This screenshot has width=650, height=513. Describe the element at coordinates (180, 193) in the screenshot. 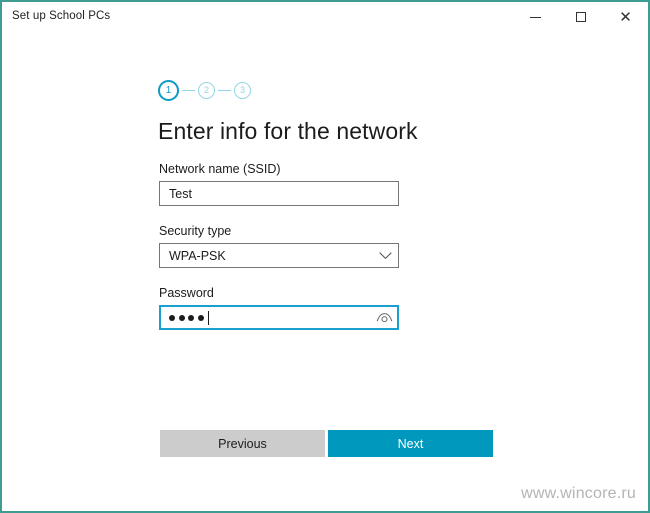

I see `ssid-value: Test` at that location.